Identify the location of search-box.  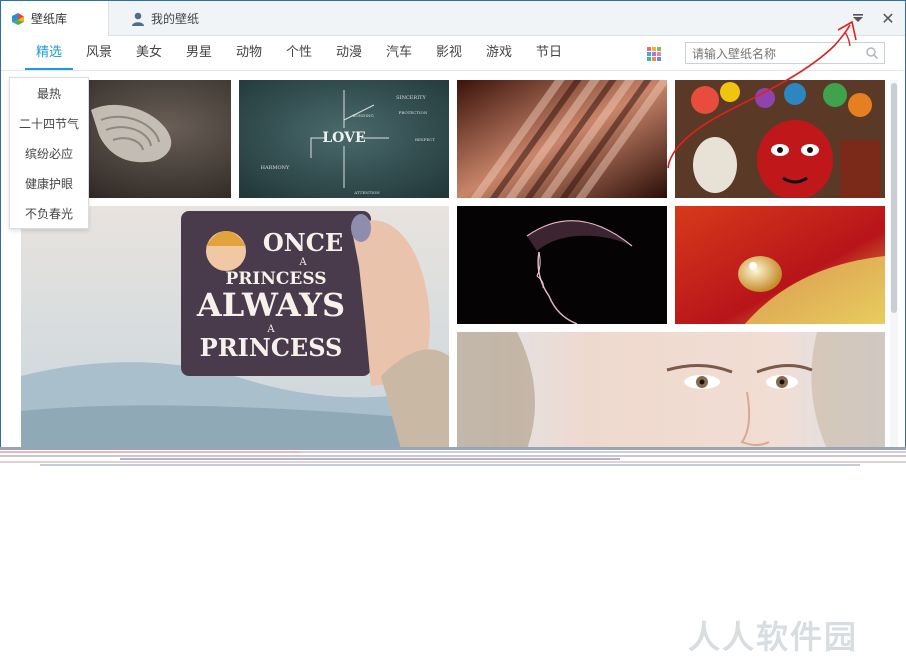
(785, 53).